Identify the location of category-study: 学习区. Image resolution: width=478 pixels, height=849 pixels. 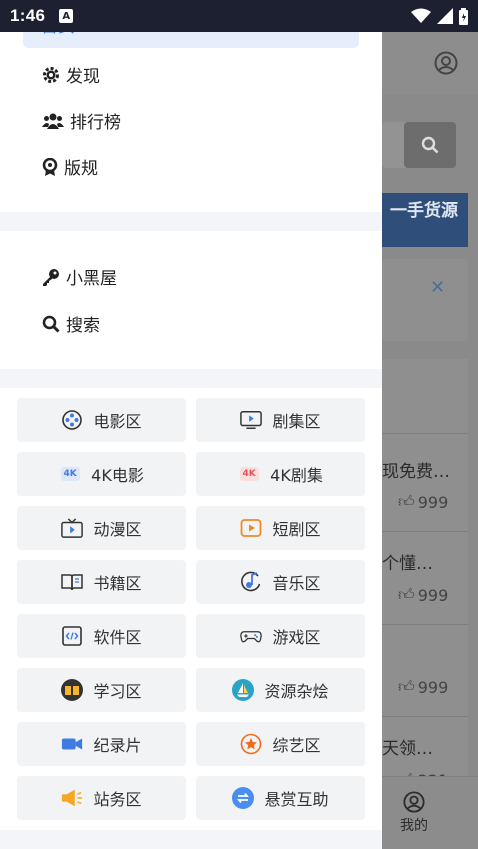
(101, 690).